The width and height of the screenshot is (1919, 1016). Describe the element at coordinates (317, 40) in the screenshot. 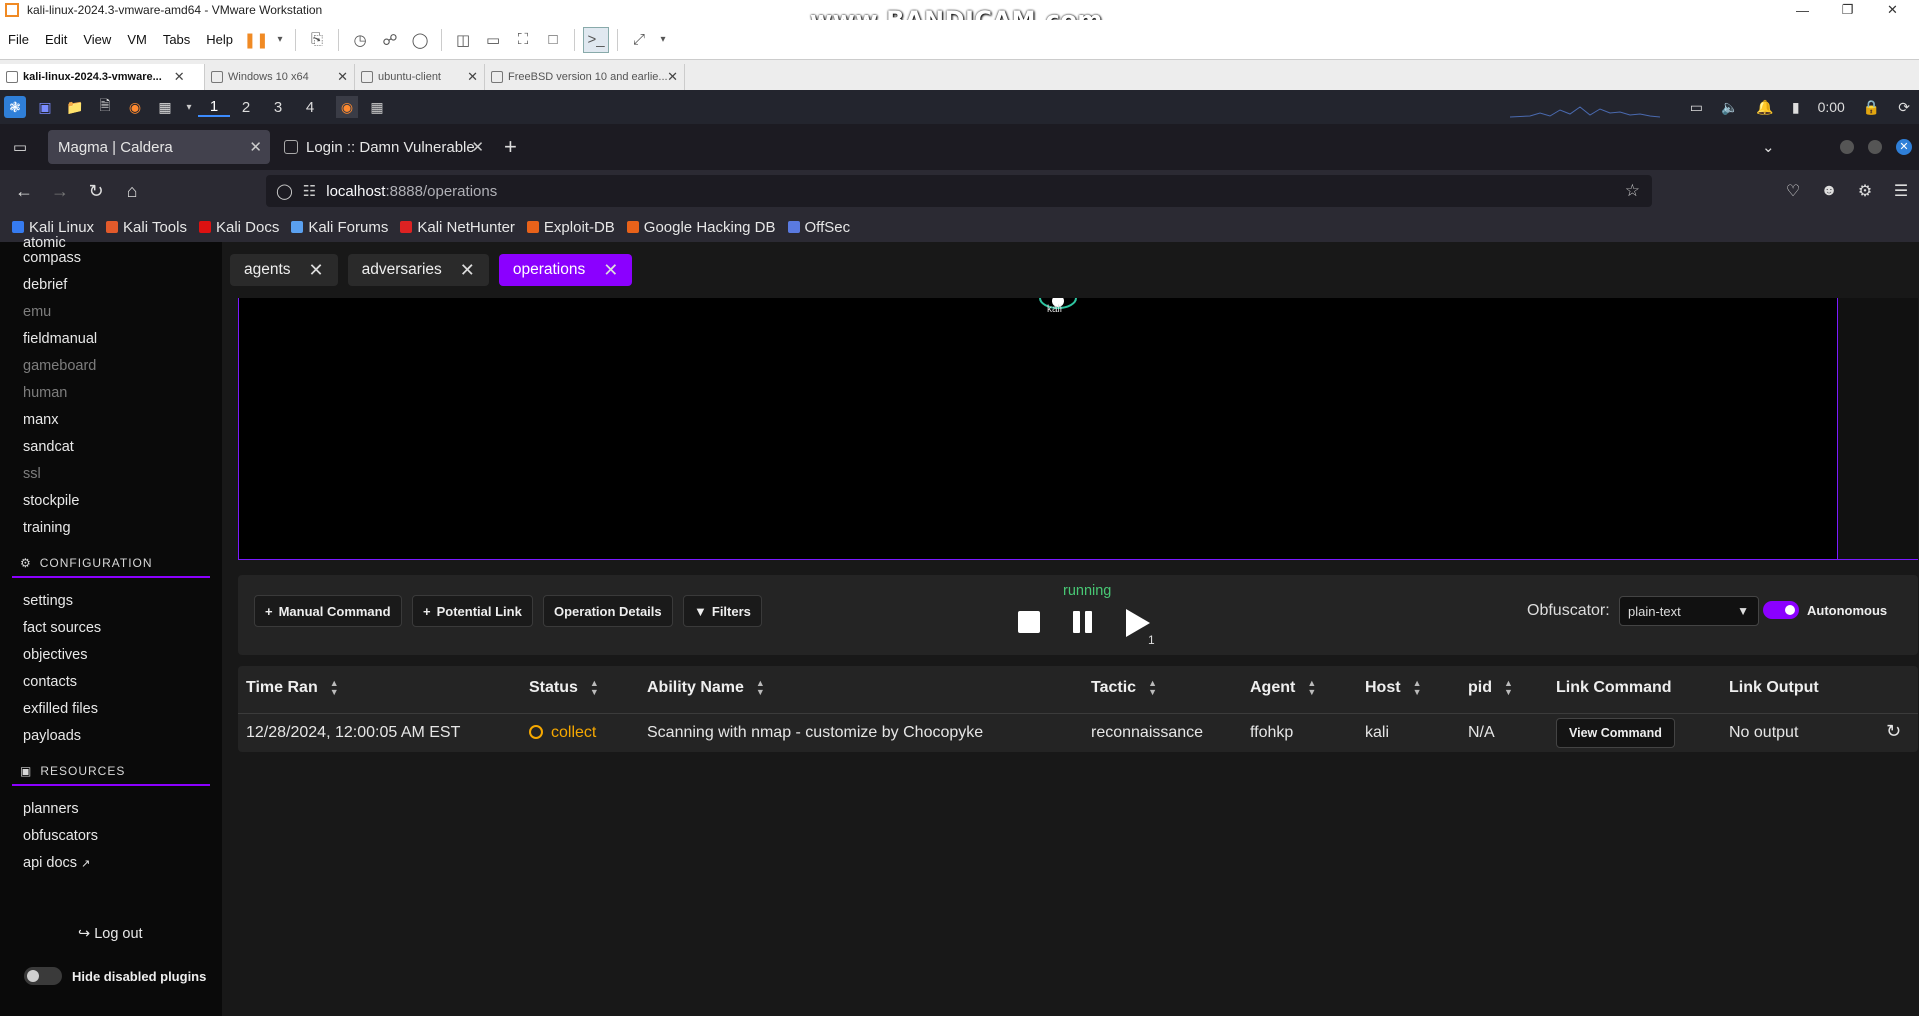

I see `send-keys-icon: ⎘` at that location.